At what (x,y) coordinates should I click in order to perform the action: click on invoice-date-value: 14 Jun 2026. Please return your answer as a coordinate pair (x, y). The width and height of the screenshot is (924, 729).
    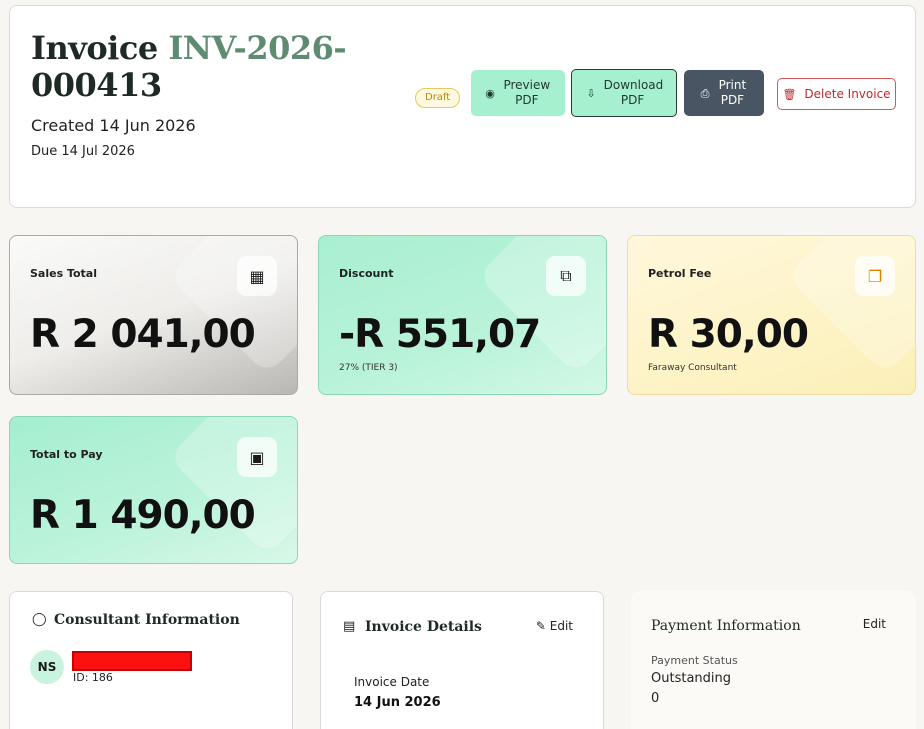
    Looking at the image, I should click on (397, 702).